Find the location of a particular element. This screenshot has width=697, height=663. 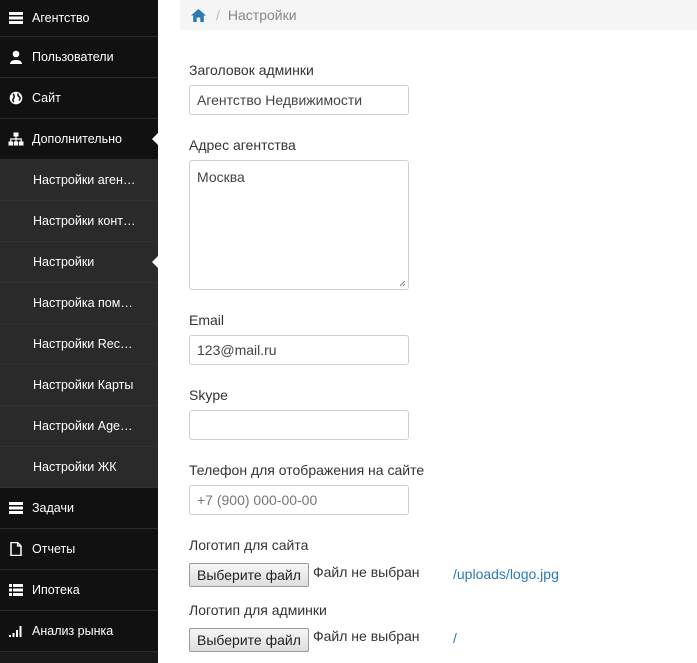

sidebar-item-additional: Дополнительно is located at coordinates (79, 139).